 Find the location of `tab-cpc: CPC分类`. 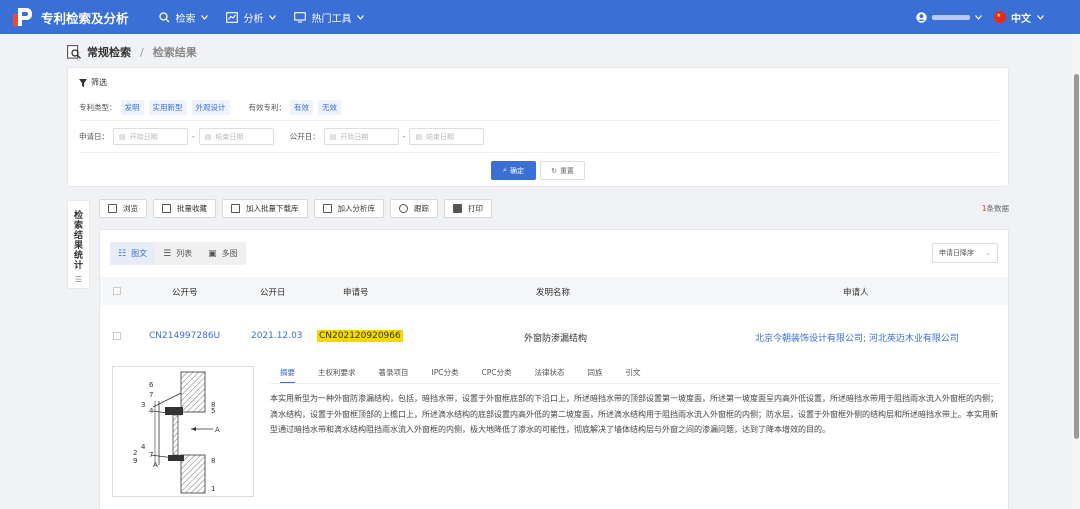

tab-cpc: CPC分类 is located at coordinates (496, 375).